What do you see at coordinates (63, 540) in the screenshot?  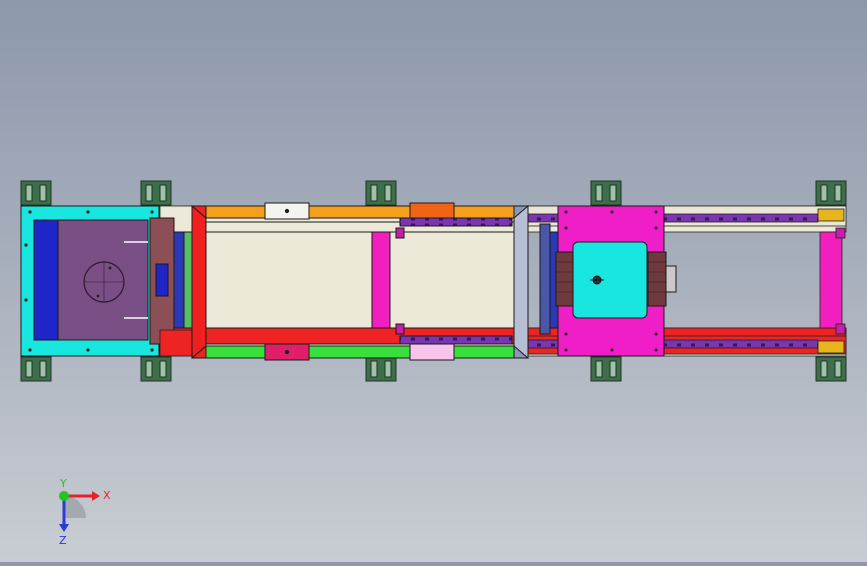 I see `z-axis-label: Z` at bounding box center [63, 540].